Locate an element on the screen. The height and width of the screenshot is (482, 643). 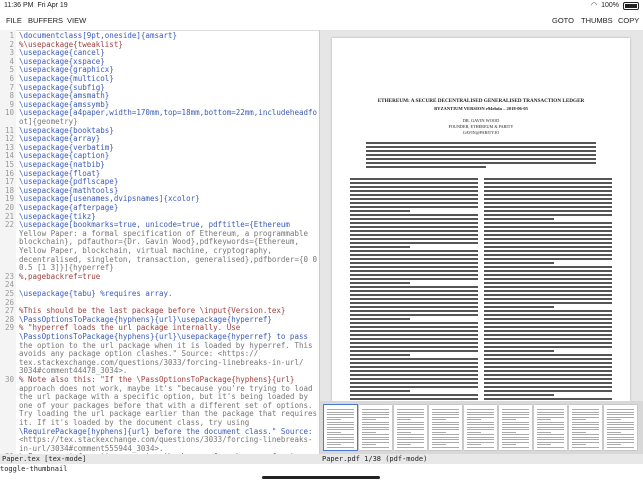
paper-version: BYZANTIUM VERSION e94ebda – 2018-06-05 is located at coordinates (481, 108).